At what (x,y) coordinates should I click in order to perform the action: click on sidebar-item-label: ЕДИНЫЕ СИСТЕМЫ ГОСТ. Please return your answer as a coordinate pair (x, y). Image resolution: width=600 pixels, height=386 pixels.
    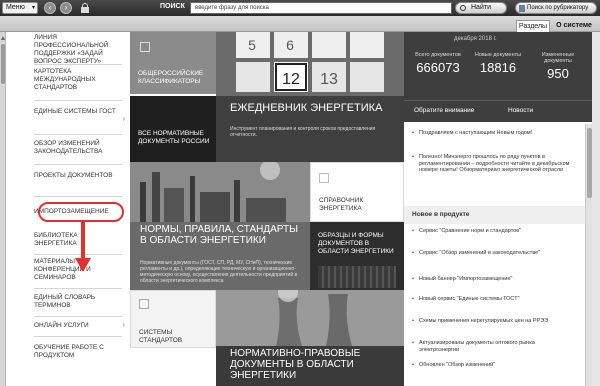
    Looking at the image, I should click on (75, 111).